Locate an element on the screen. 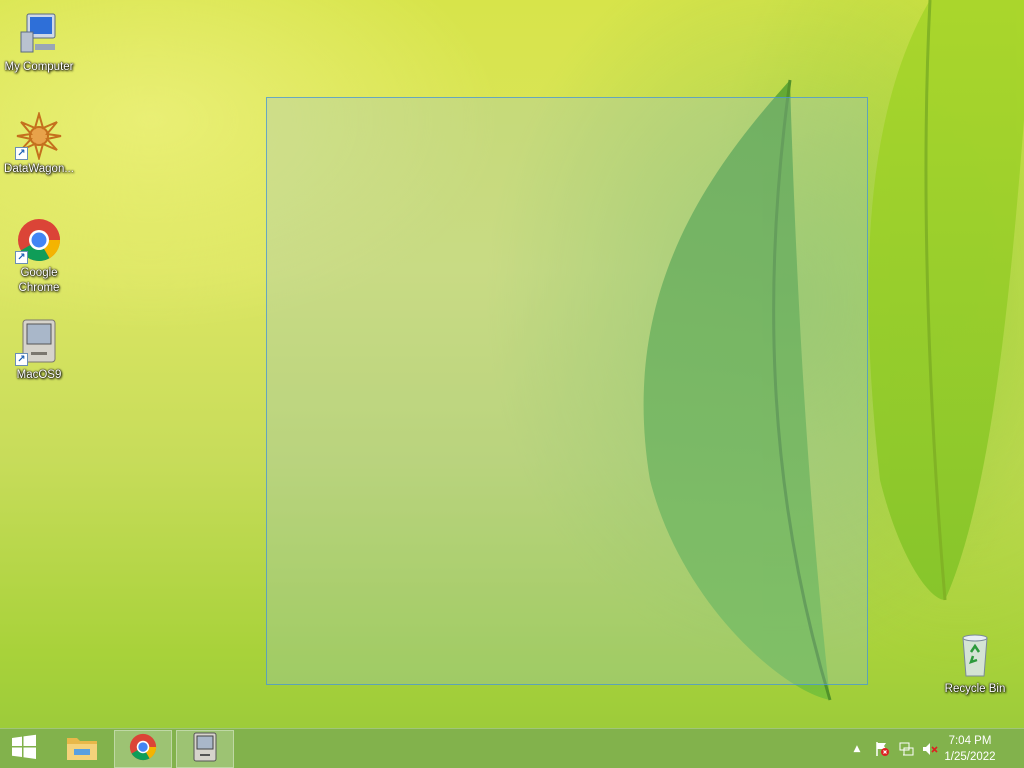 The height and width of the screenshot is (768, 1024). folder-icon is located at coordinates (82, 749).